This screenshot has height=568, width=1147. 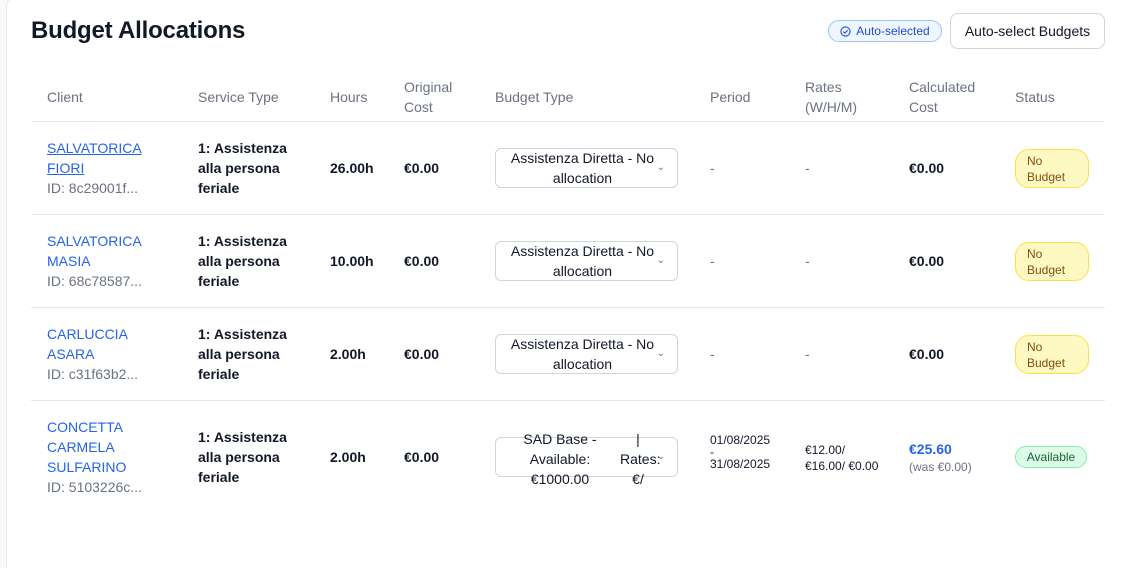 What do you see at coordinates (831, 97) in the screenshot?
I see `col-rates: Rates (W/H/M)` at bounding box center [831, 97].